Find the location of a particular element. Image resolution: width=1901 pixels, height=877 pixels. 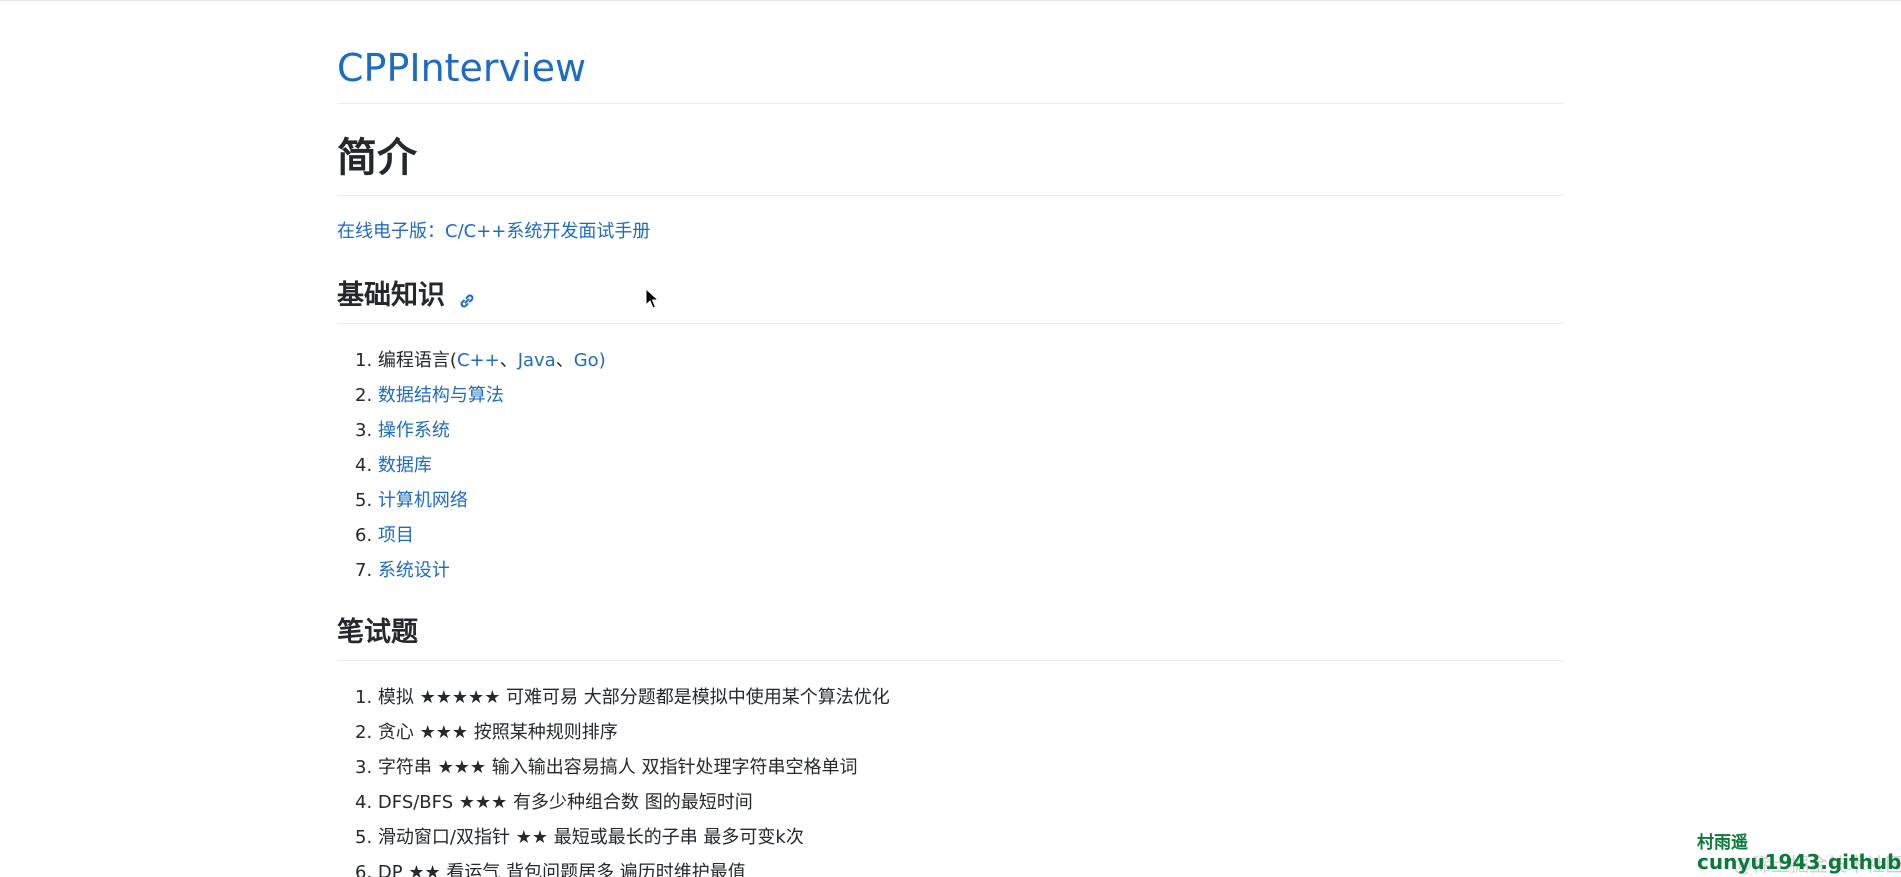

watermark: @稀土掘金技术社区 村雨遥 cunyu1943.github.io is located at coordinates (1799, 851).